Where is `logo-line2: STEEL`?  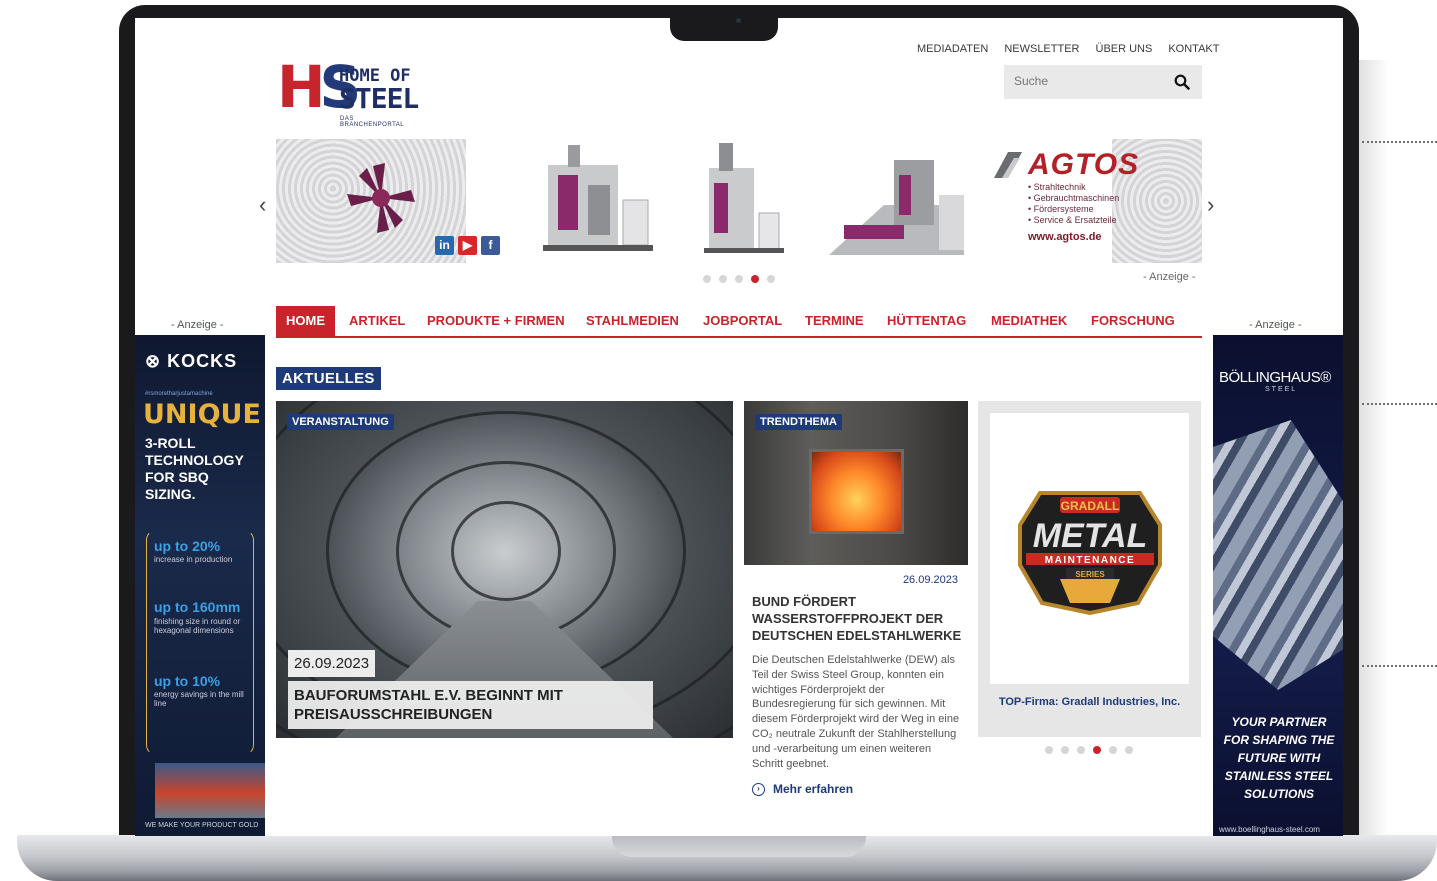 logo-line2: STEEL is located at coordinates (379, 98).